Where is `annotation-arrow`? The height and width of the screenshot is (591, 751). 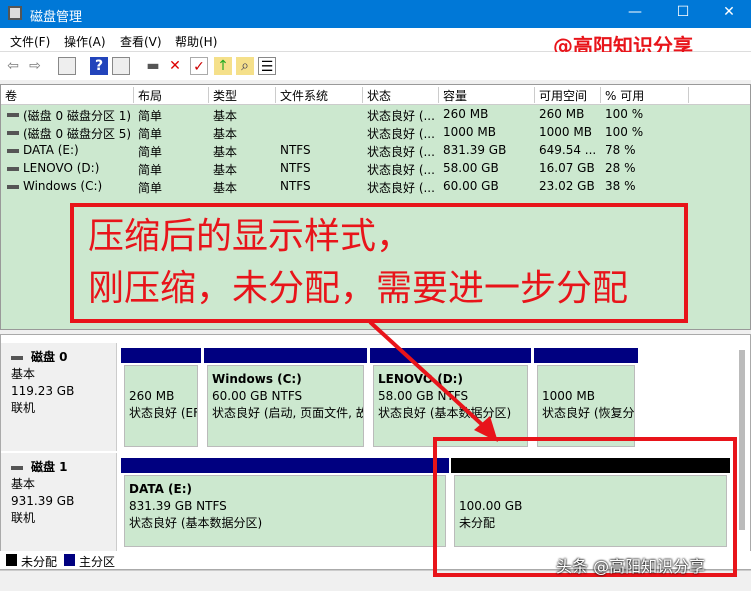
annotation-arrow is located at coordinates (433, 381).